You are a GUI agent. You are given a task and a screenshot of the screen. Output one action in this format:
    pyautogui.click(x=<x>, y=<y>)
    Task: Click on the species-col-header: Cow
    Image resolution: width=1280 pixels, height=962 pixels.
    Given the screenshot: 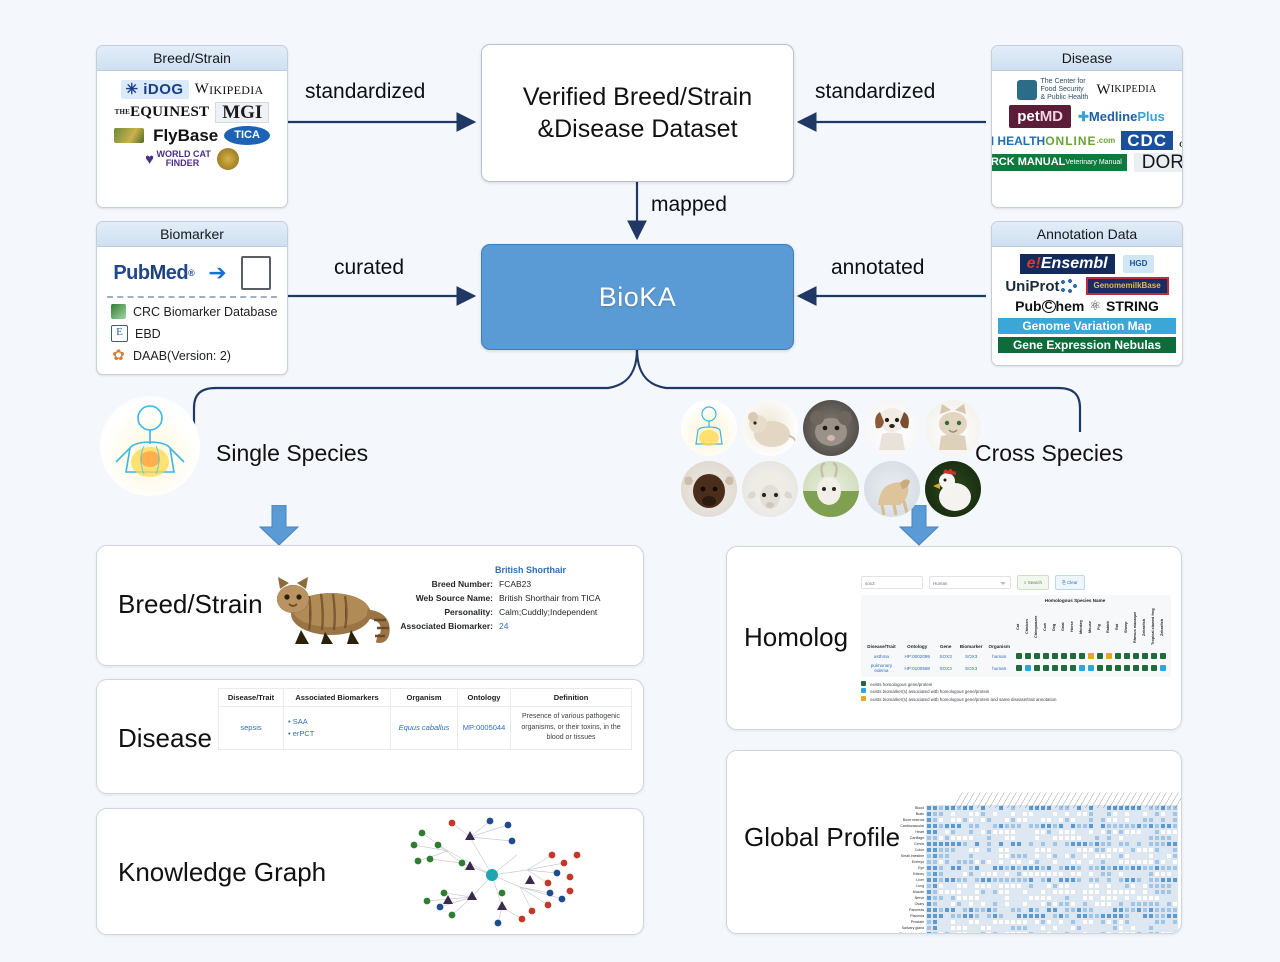 What is the action you would take?
    pyautogui.click(x=1045, y=627)
    